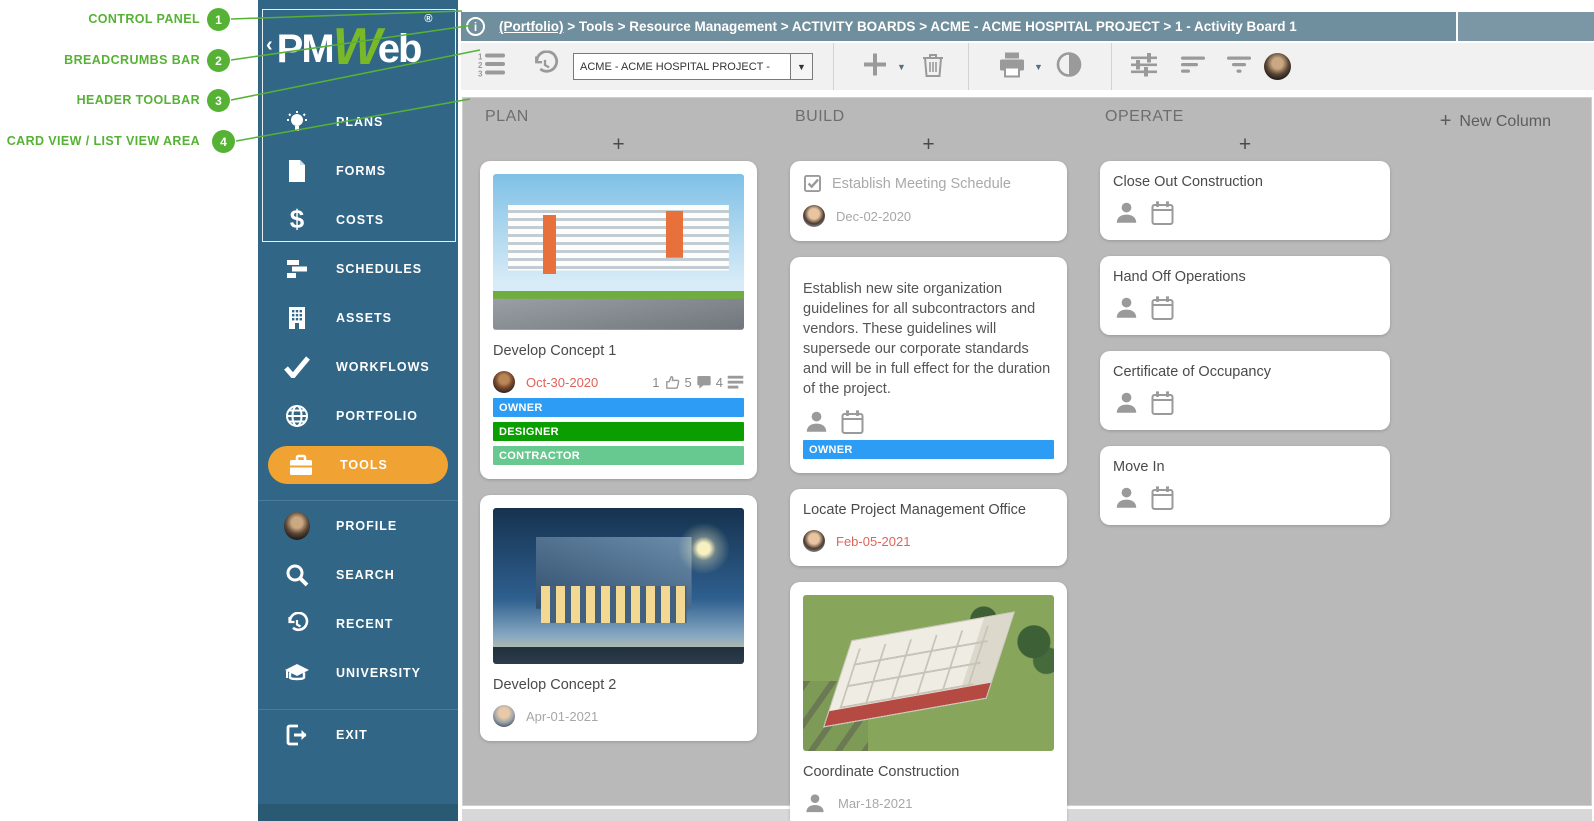 The height and width of the screenshot is (821, 1594). I want to click on card-hand-off-operations: Hand Off Operations, so click(1245, 295).